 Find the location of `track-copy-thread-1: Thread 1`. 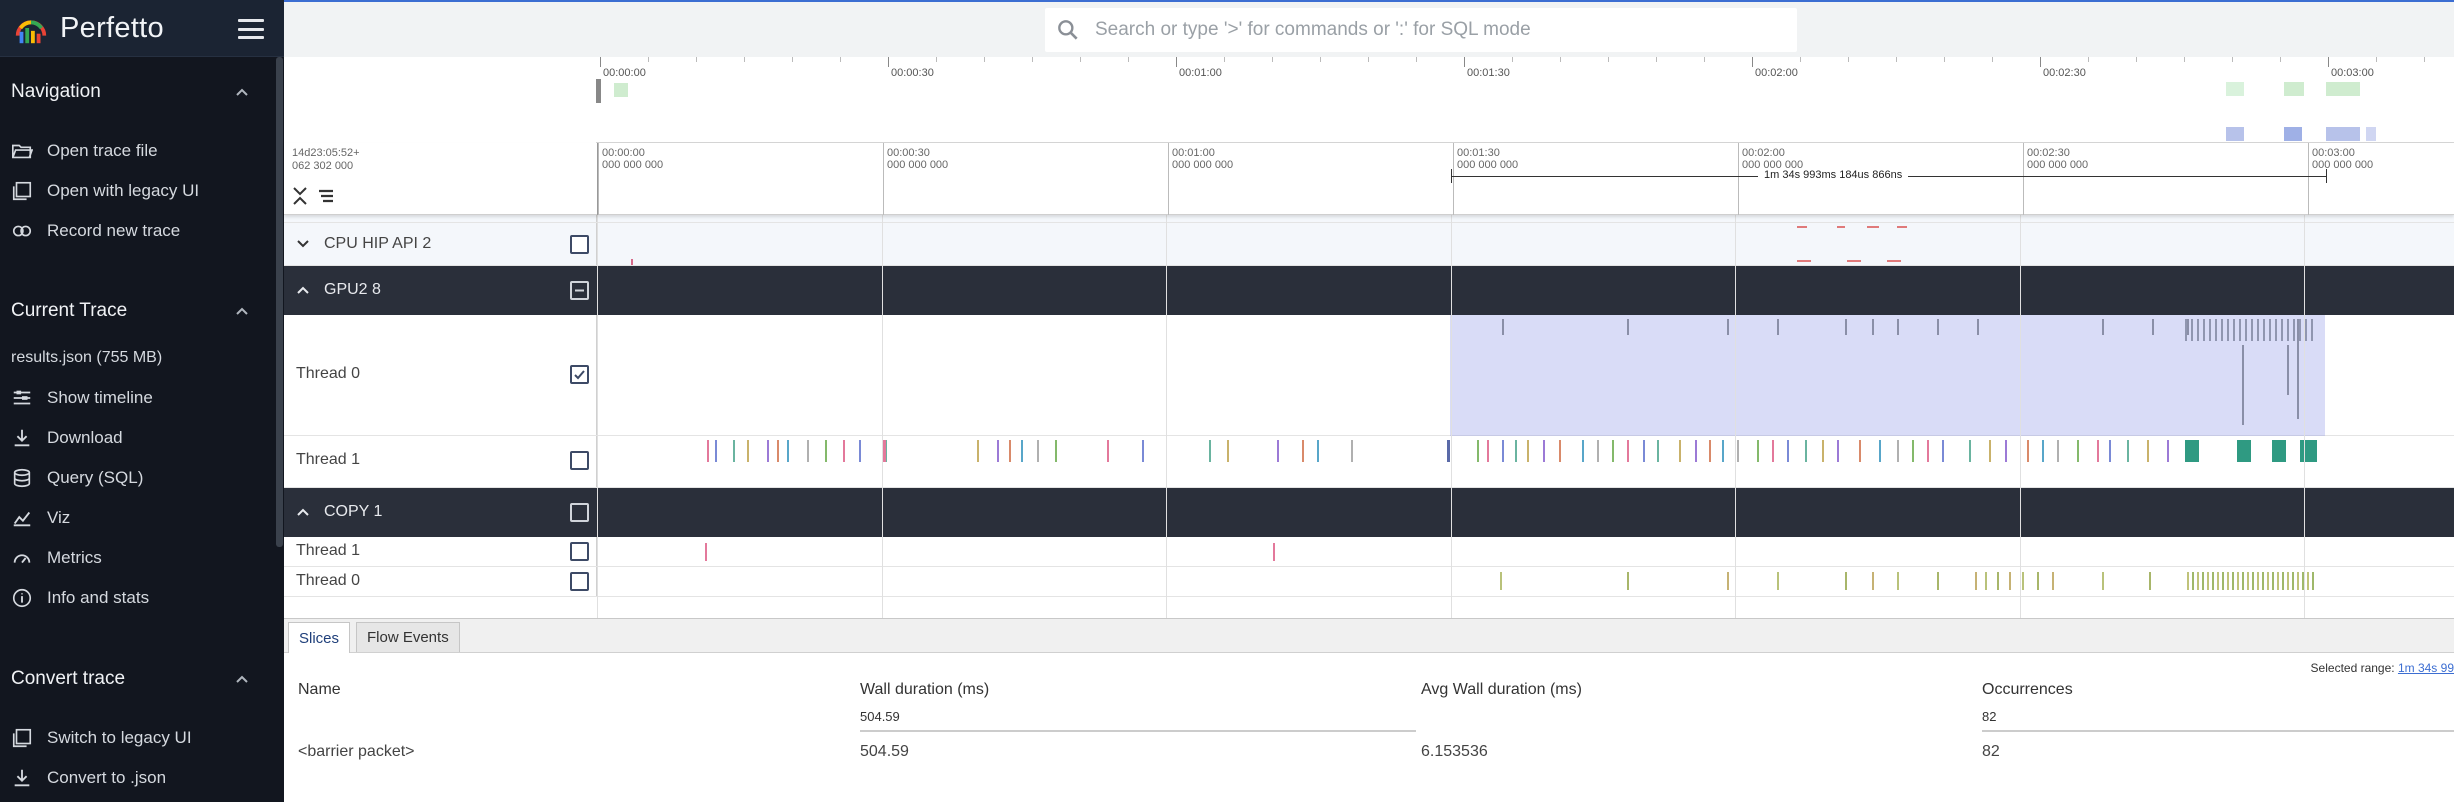

track-copy-thread-1: Thread 1 is located at coordinates (1369, 552).